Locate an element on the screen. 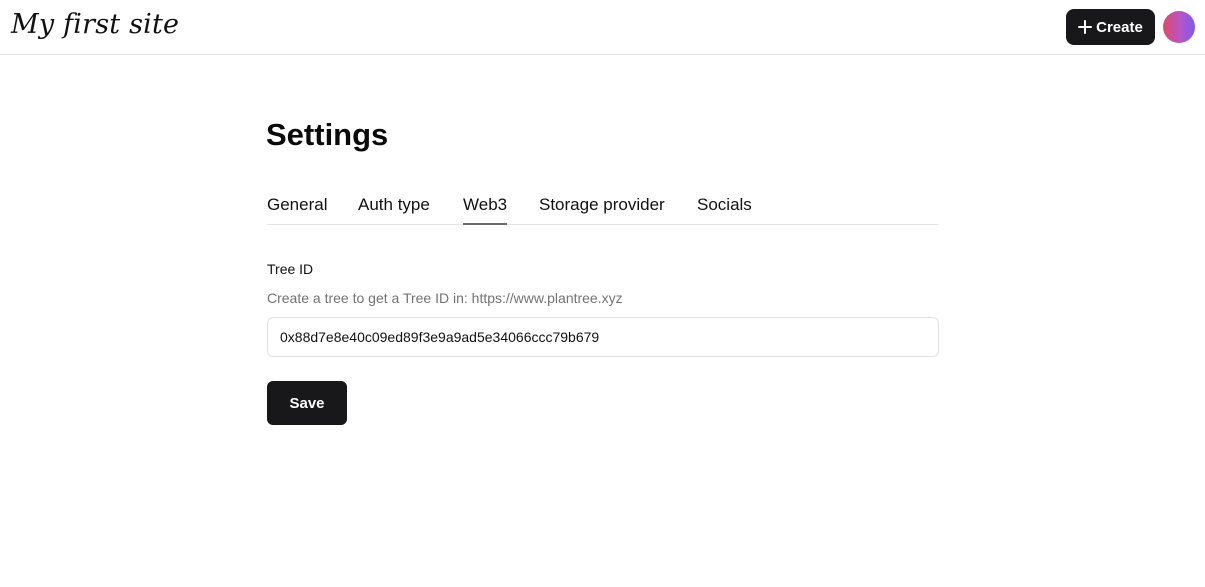 This screenshot has width=1205, height=587. save-button: Save is located at coordinates (307, 403).